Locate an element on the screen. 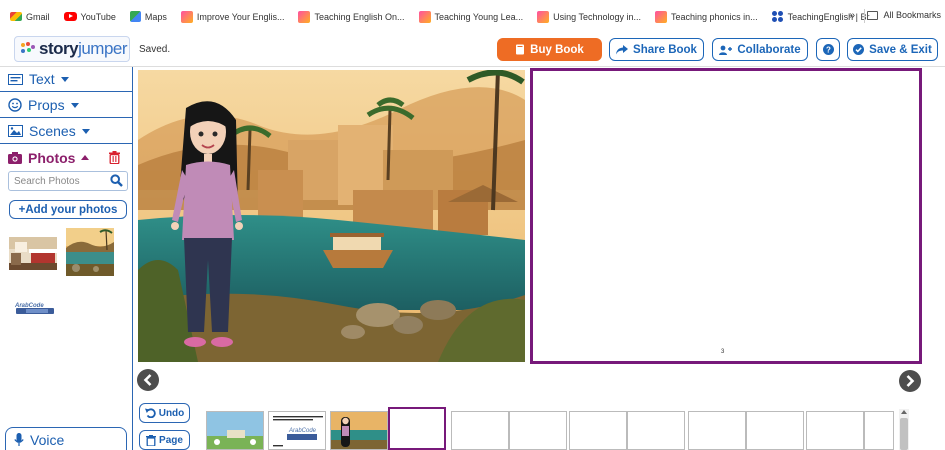  chevron-left-icon is located at coordinates (147, 380).